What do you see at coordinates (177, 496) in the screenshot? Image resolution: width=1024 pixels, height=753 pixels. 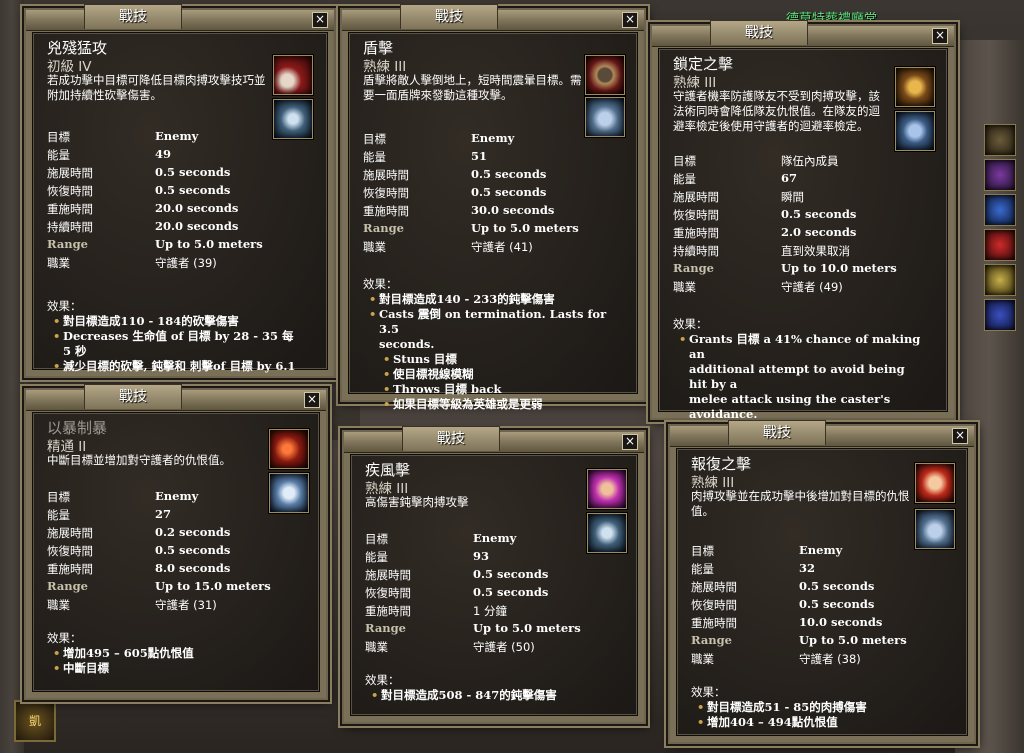 I see `stat-value: Enemy` at bounding box center [177, 496].